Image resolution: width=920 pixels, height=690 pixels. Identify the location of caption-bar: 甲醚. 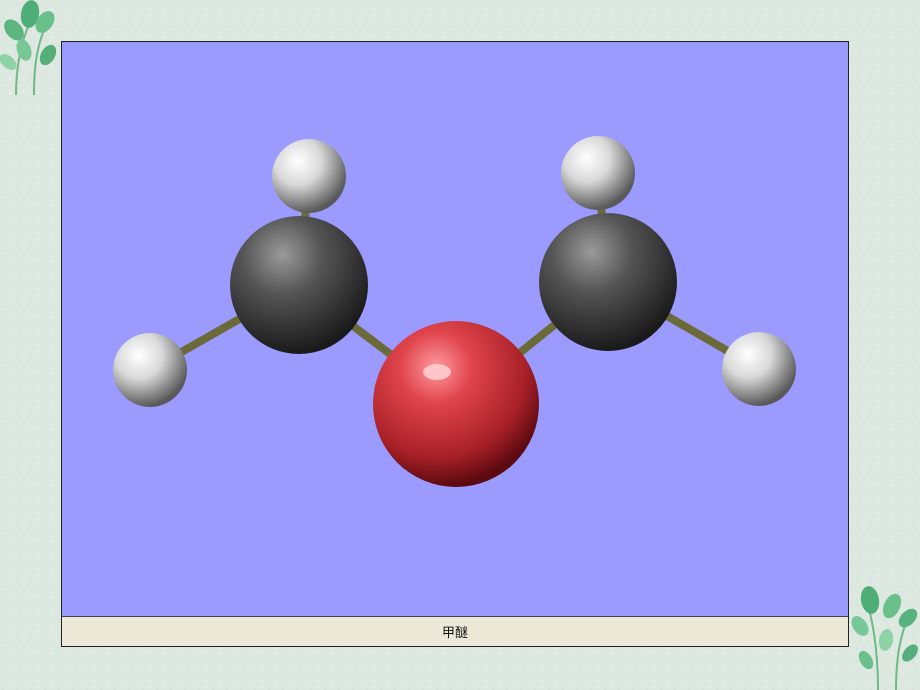
(455, 631).